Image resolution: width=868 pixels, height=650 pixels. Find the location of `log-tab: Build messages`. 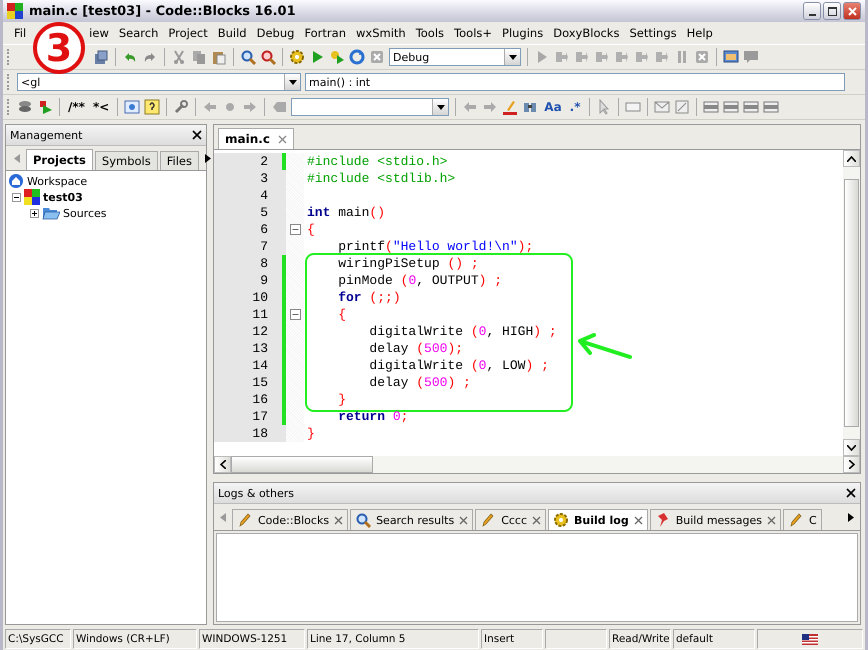

log-tab: Build messages is located at coordinates (715, 519).